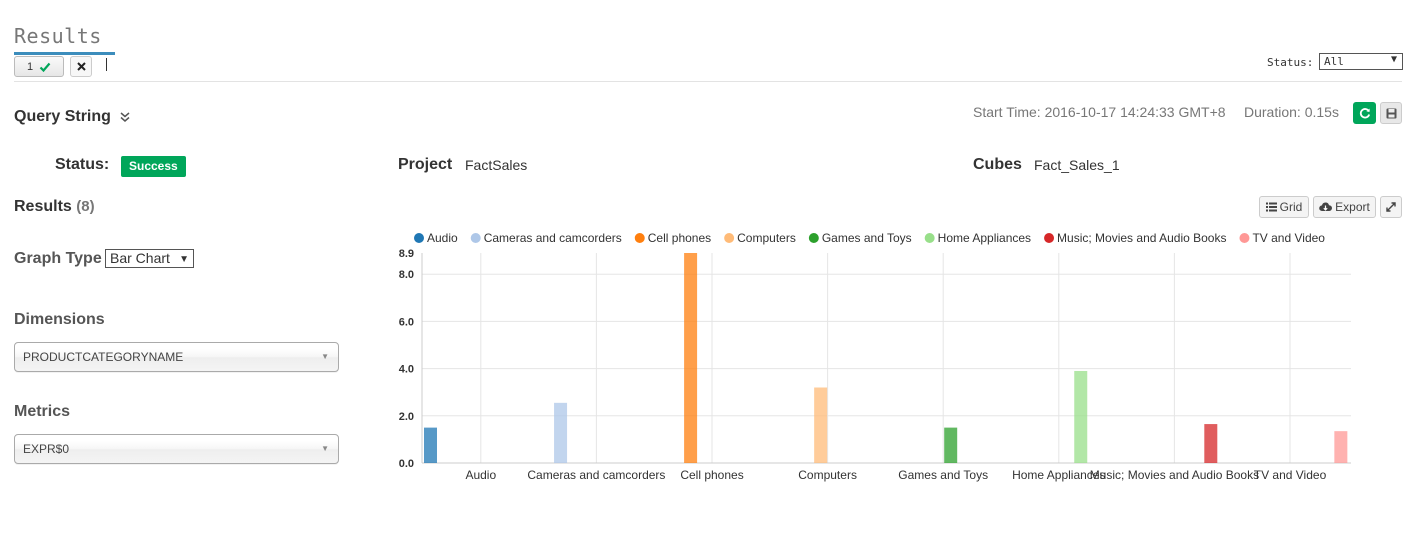 The image size is (1412, 555). I want to click on legend-item: Computers, so click(760, 238).